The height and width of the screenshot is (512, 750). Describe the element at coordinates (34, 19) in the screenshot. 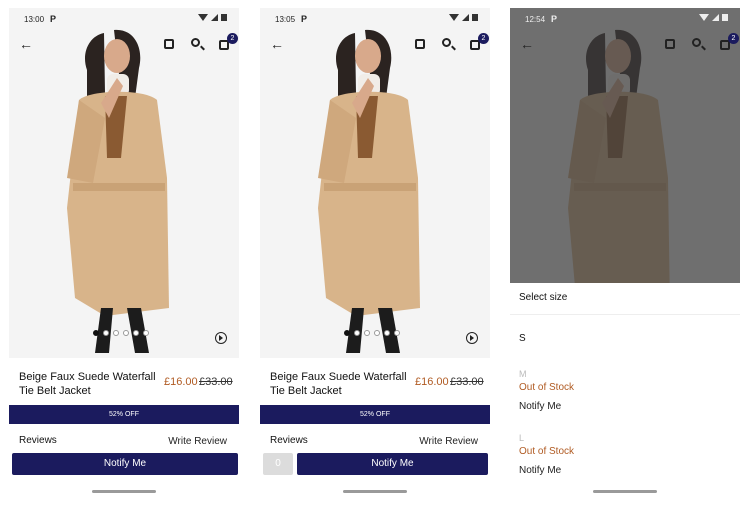

I see `status-time: 13:00` at that location.